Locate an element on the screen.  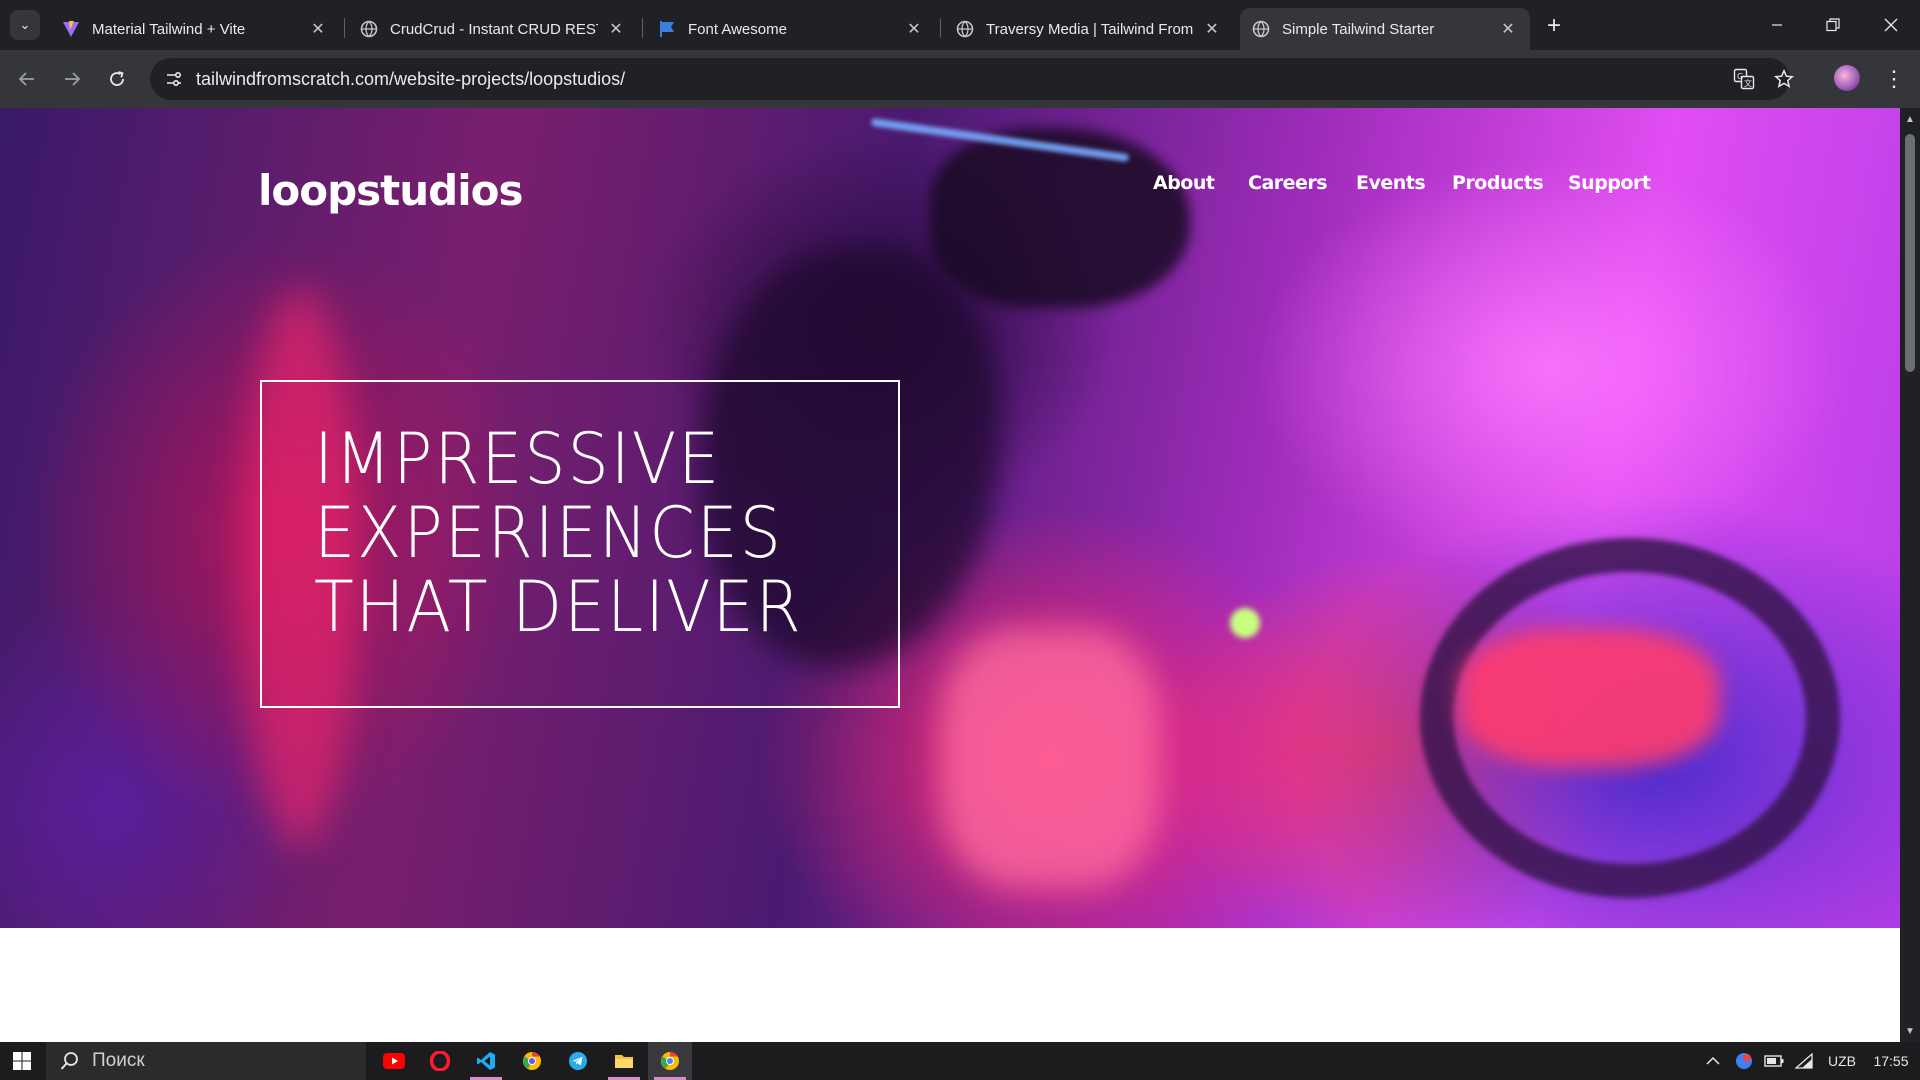
windows-logo-icon is located at coordinates (22, 1061).